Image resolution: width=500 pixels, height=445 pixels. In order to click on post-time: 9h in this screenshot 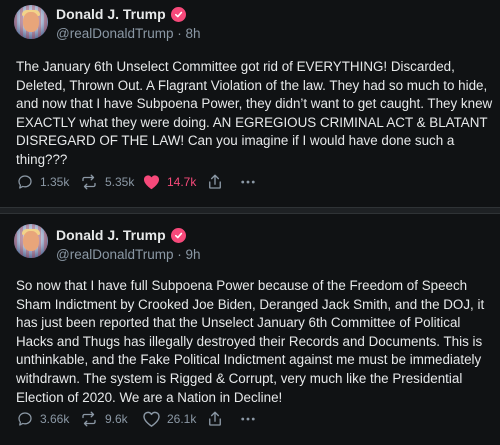, I will do `click(193, 254)`.